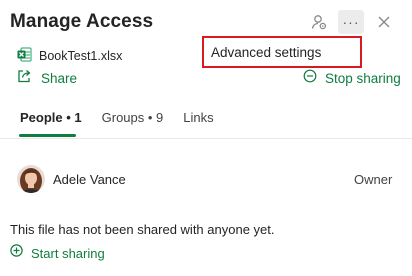 The height and width of the screenshot is (276, 412). What do you see at coordinates (206, 138) in the screenshot?
I see `tab-divider` at bounding box center [206, 138].